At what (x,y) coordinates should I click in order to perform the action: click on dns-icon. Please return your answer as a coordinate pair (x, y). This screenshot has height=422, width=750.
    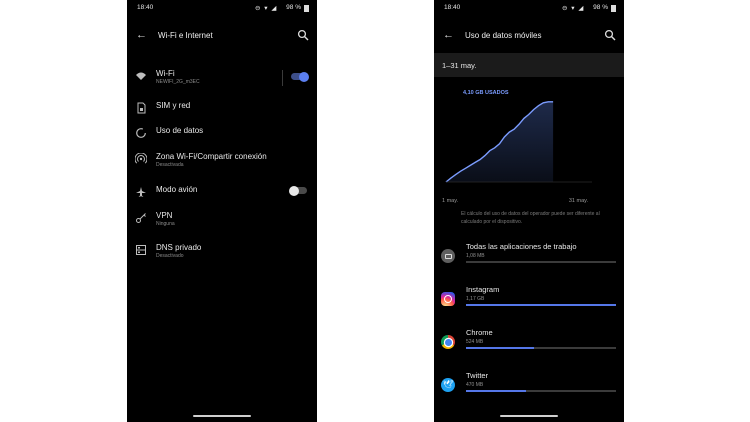
    Looking at the image, I should click on (141, 250).